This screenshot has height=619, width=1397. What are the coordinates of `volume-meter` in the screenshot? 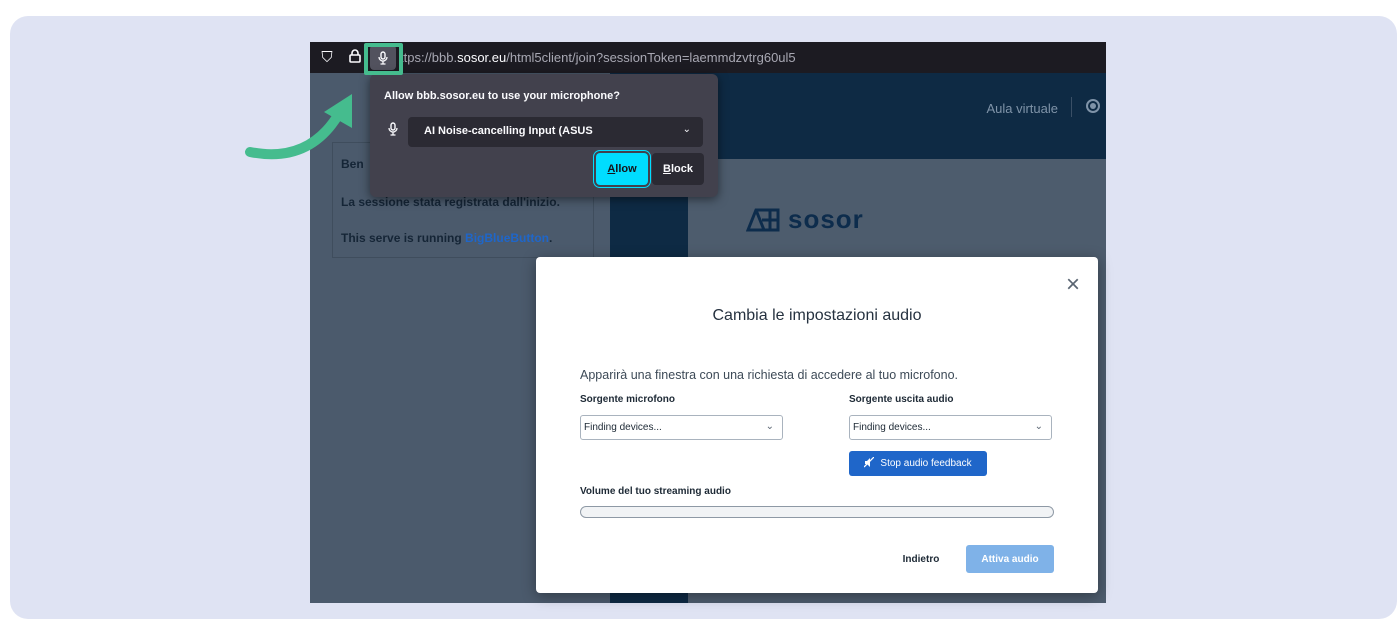 It's located at (817, 512).